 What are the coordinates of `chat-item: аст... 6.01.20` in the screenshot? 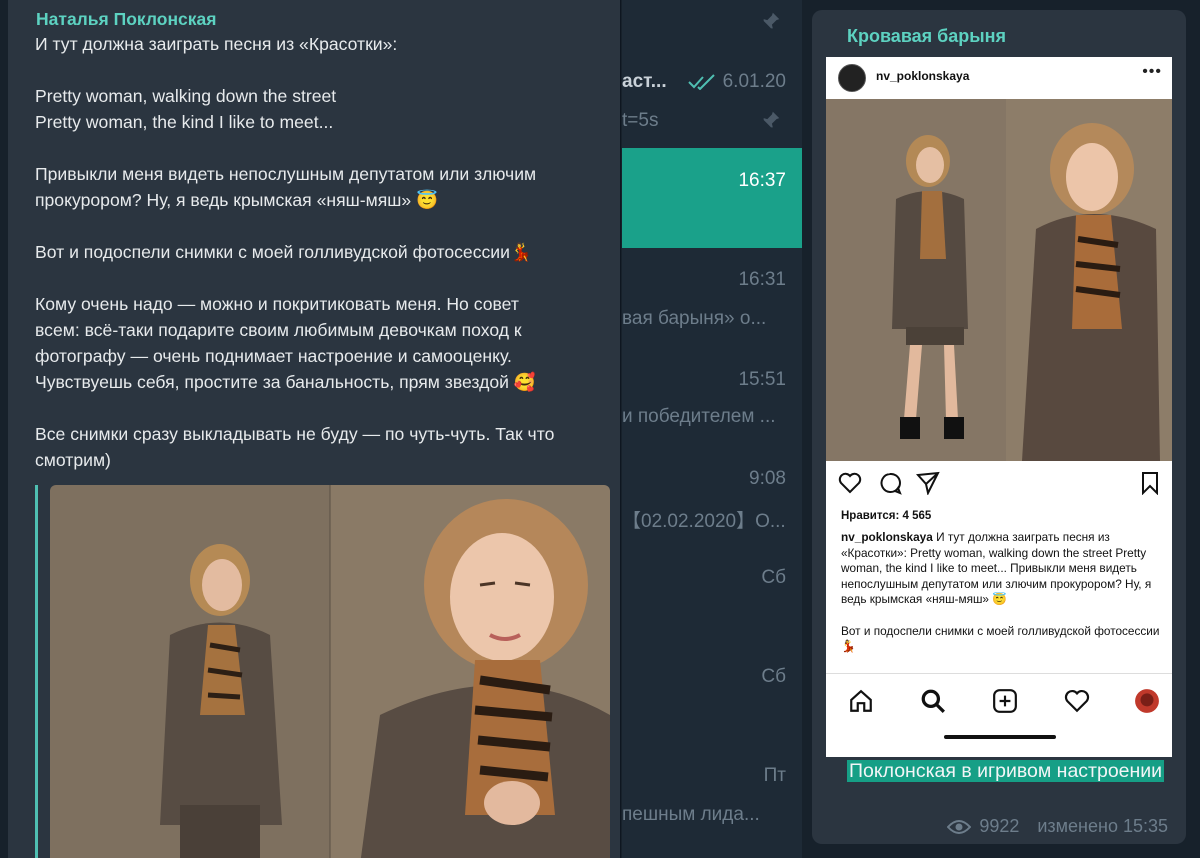 It's located at (712, 81).